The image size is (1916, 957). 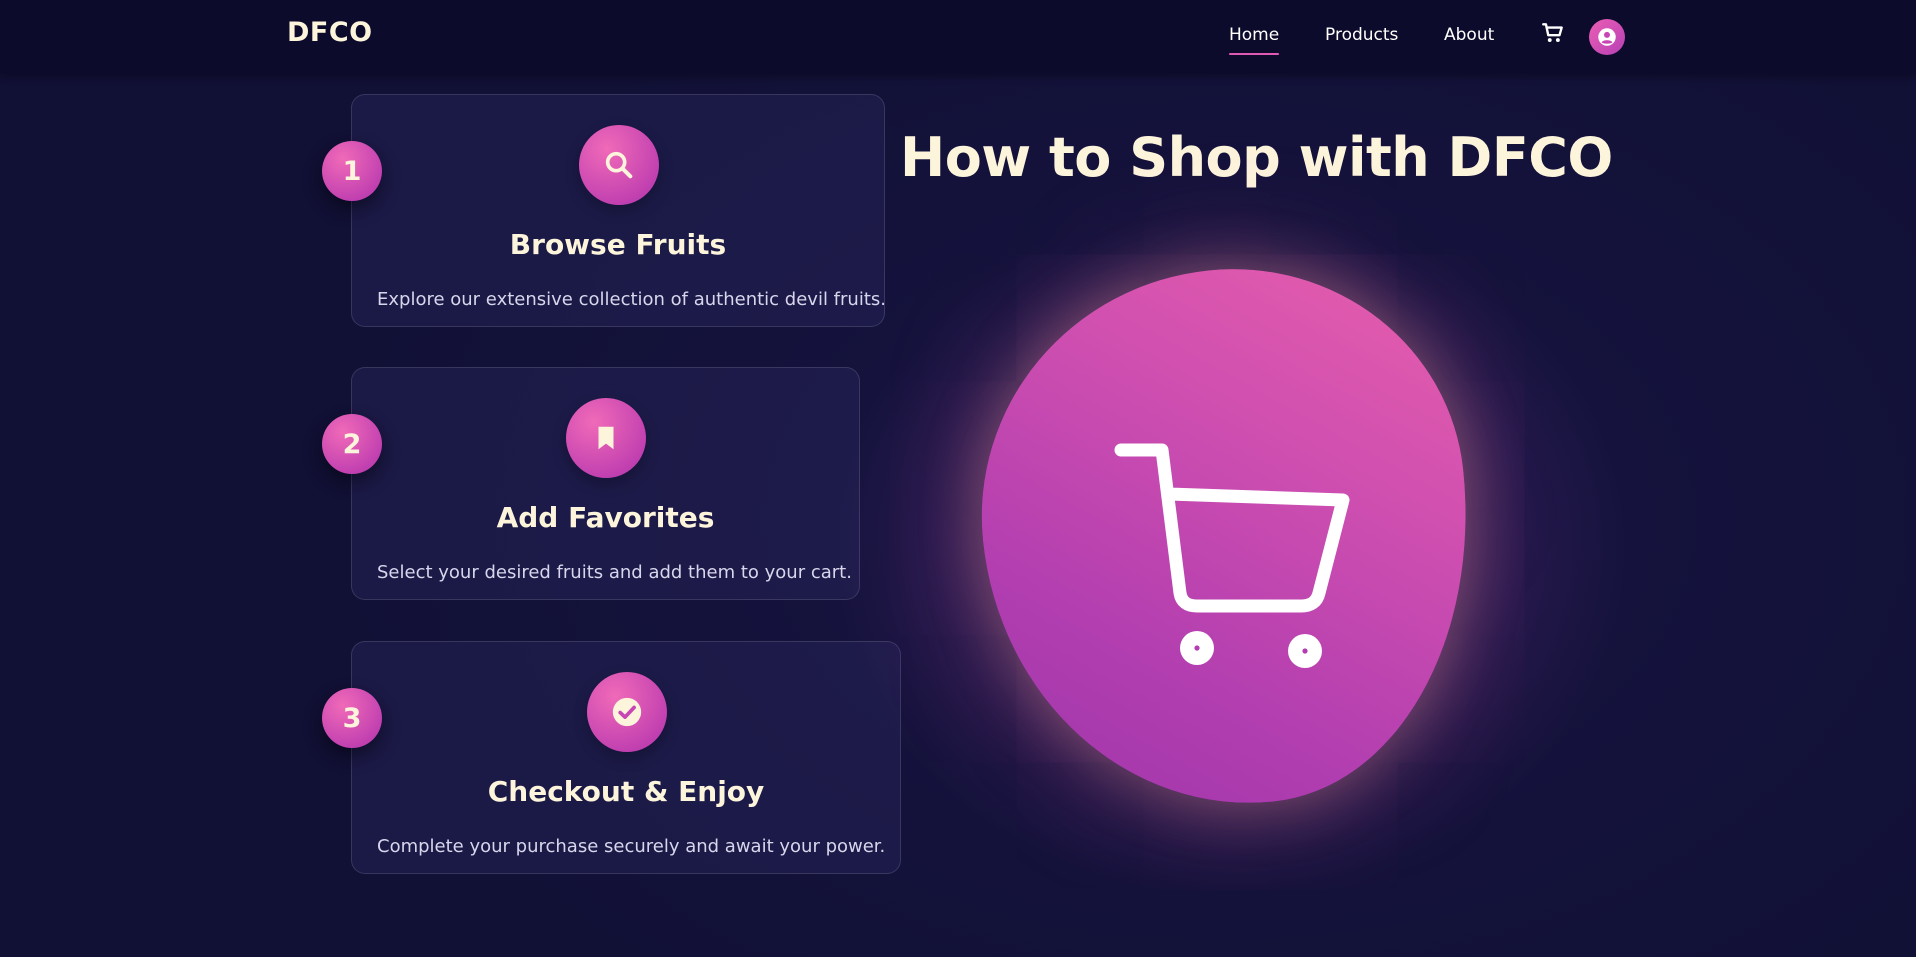 What do you see at coordinates (352, 171) in the screenshot?
I see `step-number-badge: 1` at bounding box center [352, 171].